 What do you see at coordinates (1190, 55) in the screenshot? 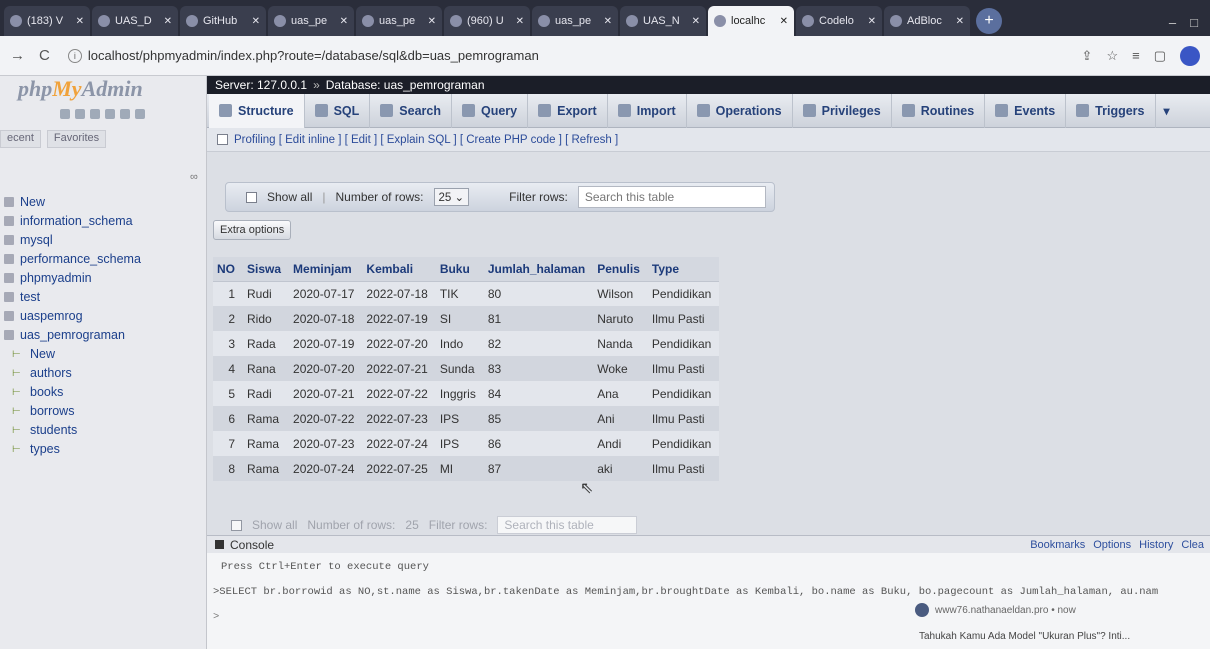
I see `profile-avatar` at bounding box center [1190, 55].